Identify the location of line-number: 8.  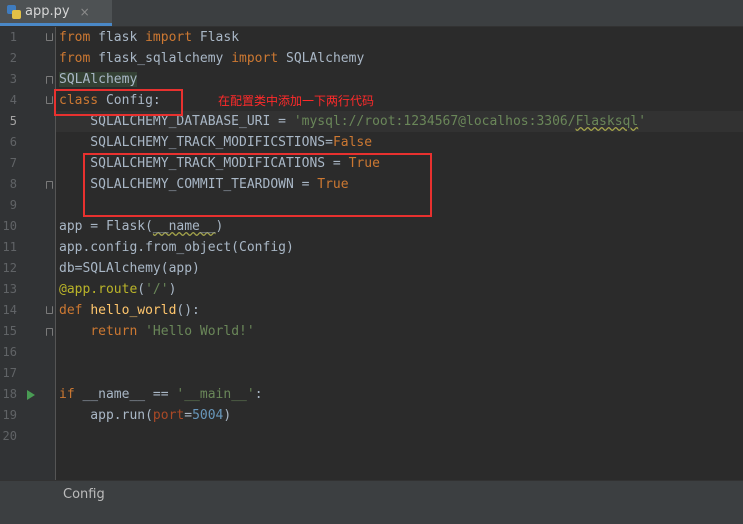
(13, 184).